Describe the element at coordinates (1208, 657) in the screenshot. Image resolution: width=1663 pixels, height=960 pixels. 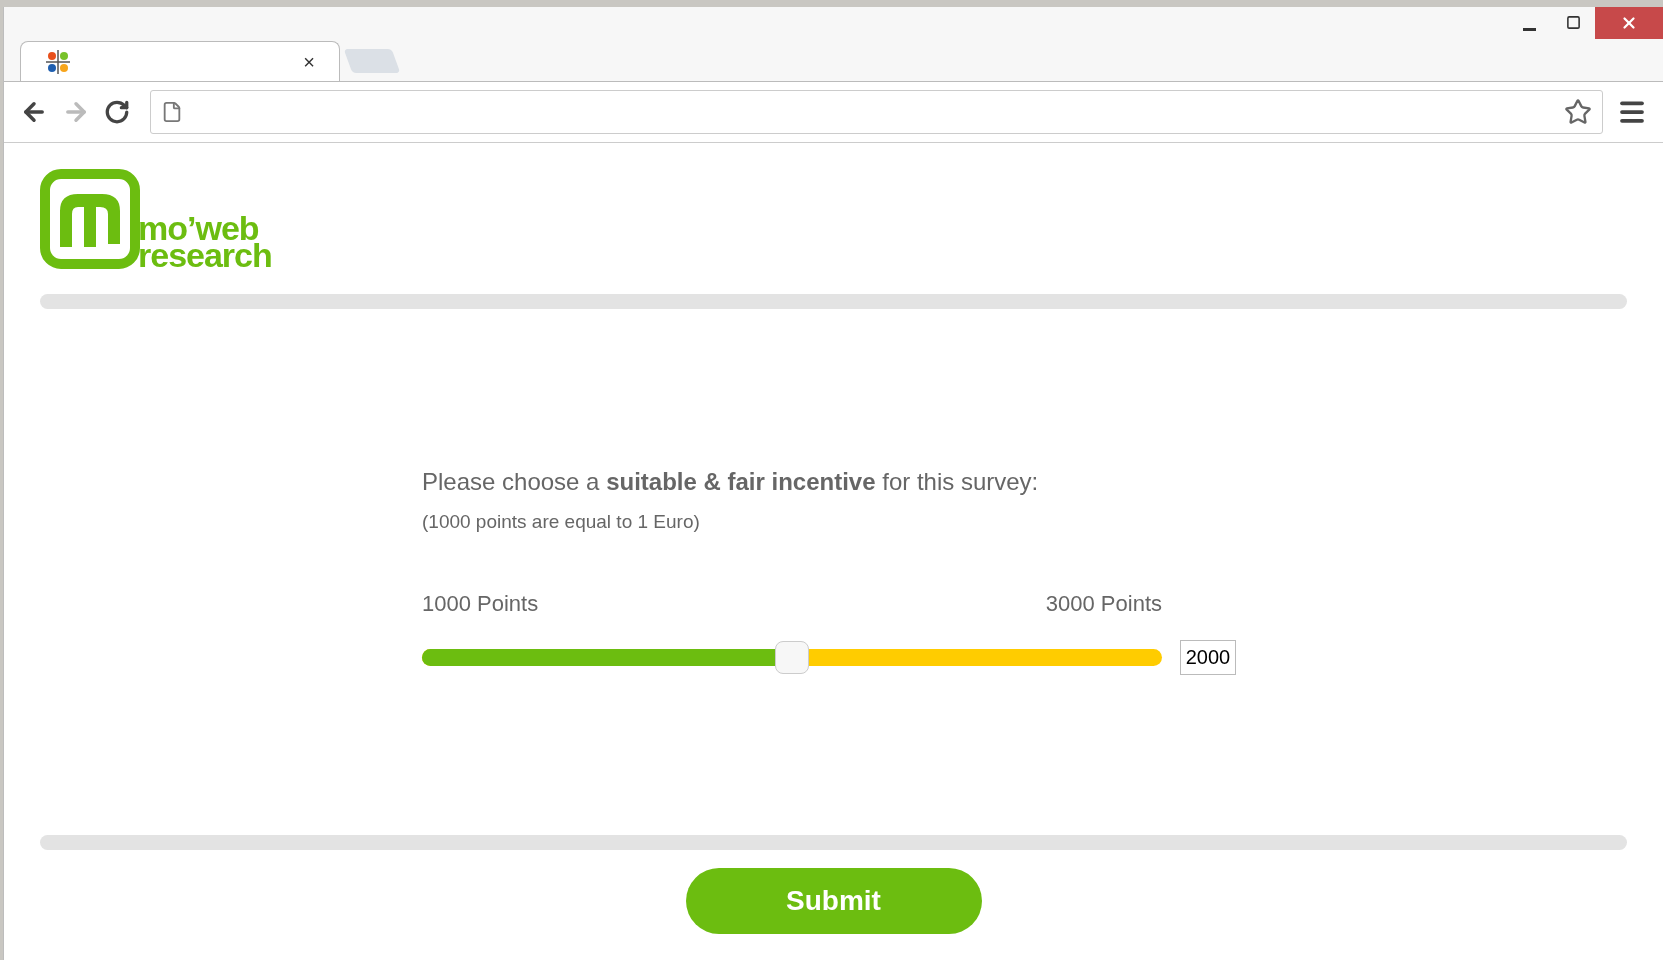
I see `points-input: 2000` at that location.